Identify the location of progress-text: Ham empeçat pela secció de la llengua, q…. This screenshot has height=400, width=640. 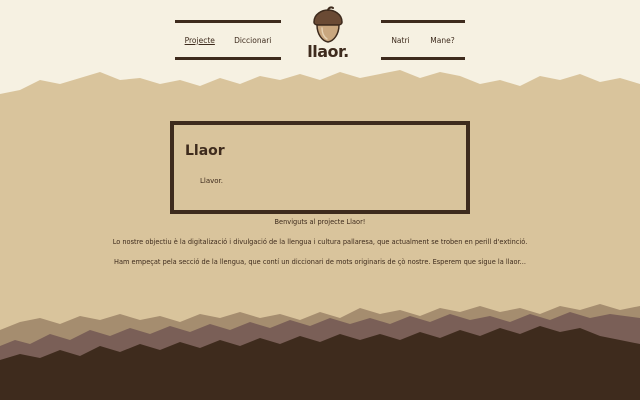
(320, 262).